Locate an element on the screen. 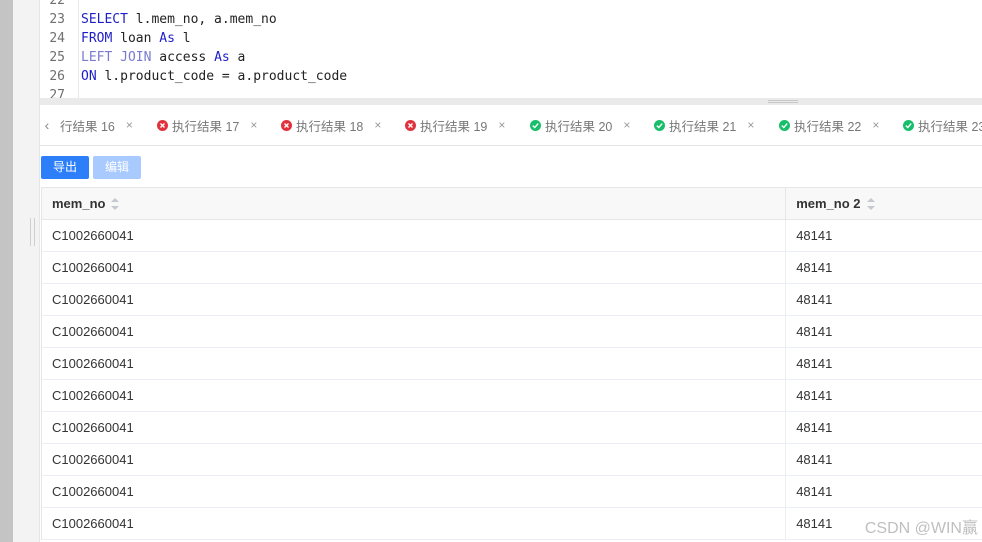 This screenshot has width=982, height=542. code-line: SELECT l.mem_no, a.mem_no is located at coordinates (531, 19).